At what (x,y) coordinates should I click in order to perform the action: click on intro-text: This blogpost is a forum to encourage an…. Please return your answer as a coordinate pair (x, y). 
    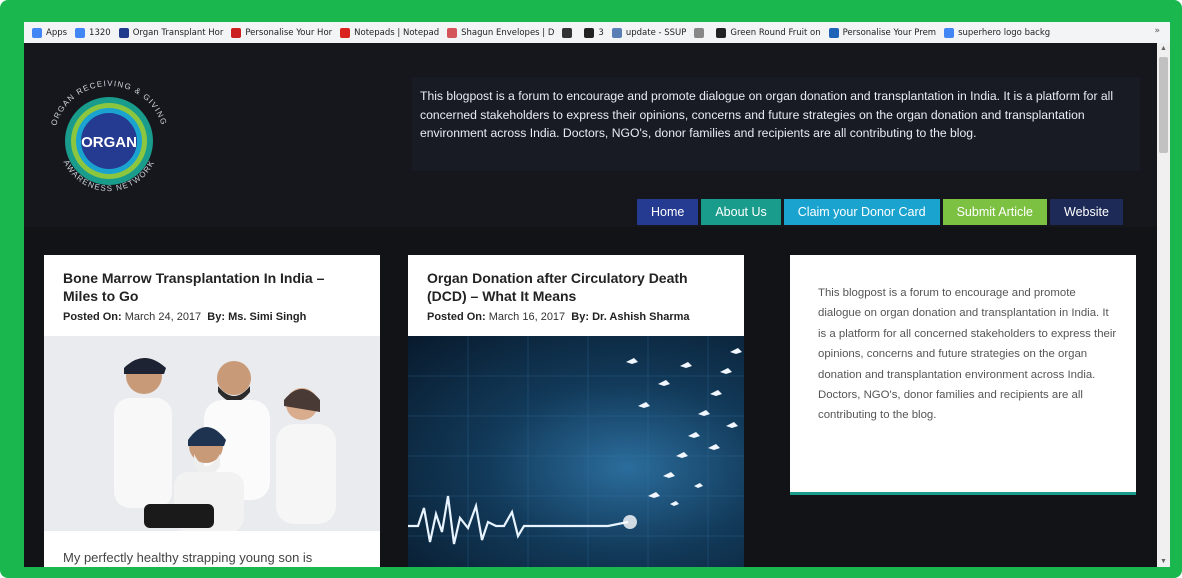
    Looking at the image, I should click on (776, 124).